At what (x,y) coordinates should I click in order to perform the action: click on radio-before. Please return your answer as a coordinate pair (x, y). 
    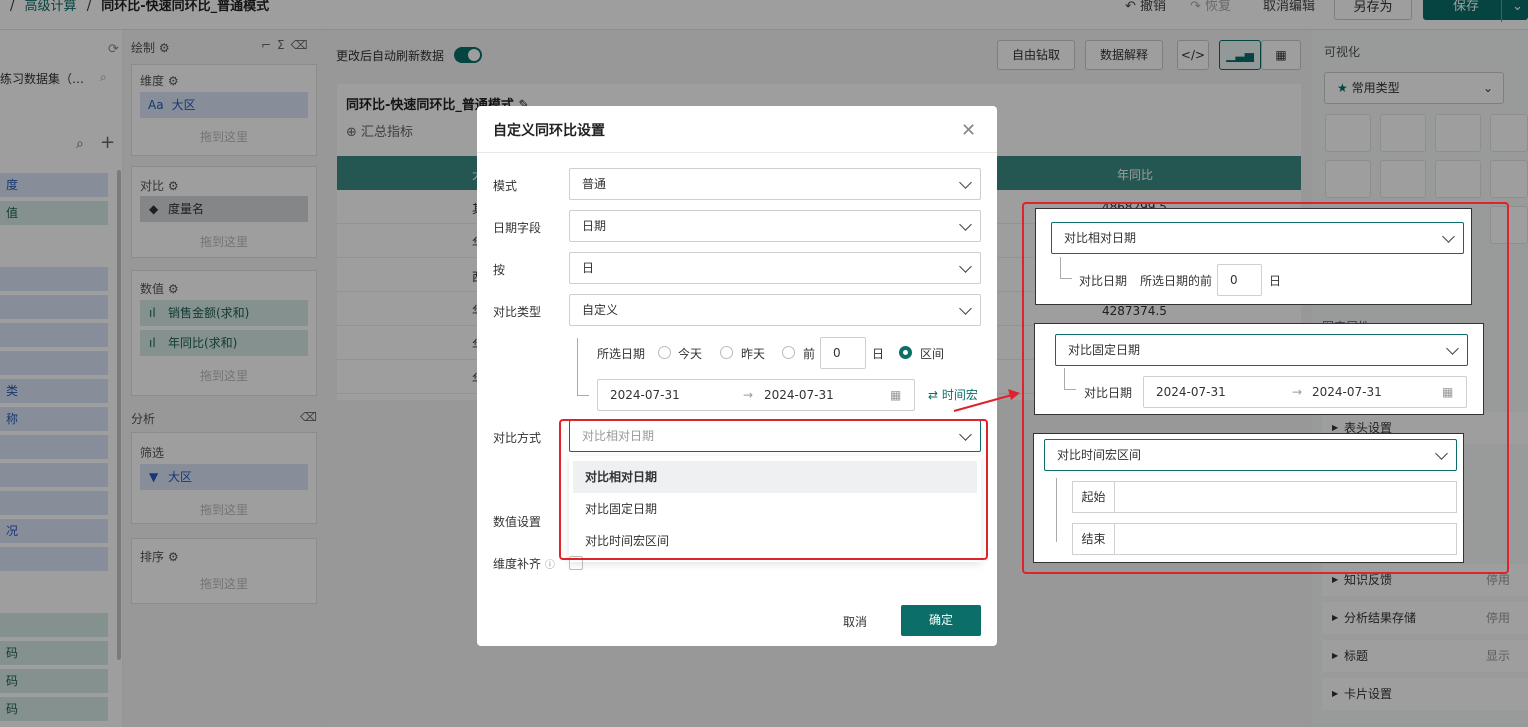
    Looking at the image, I should click on (788, 352).